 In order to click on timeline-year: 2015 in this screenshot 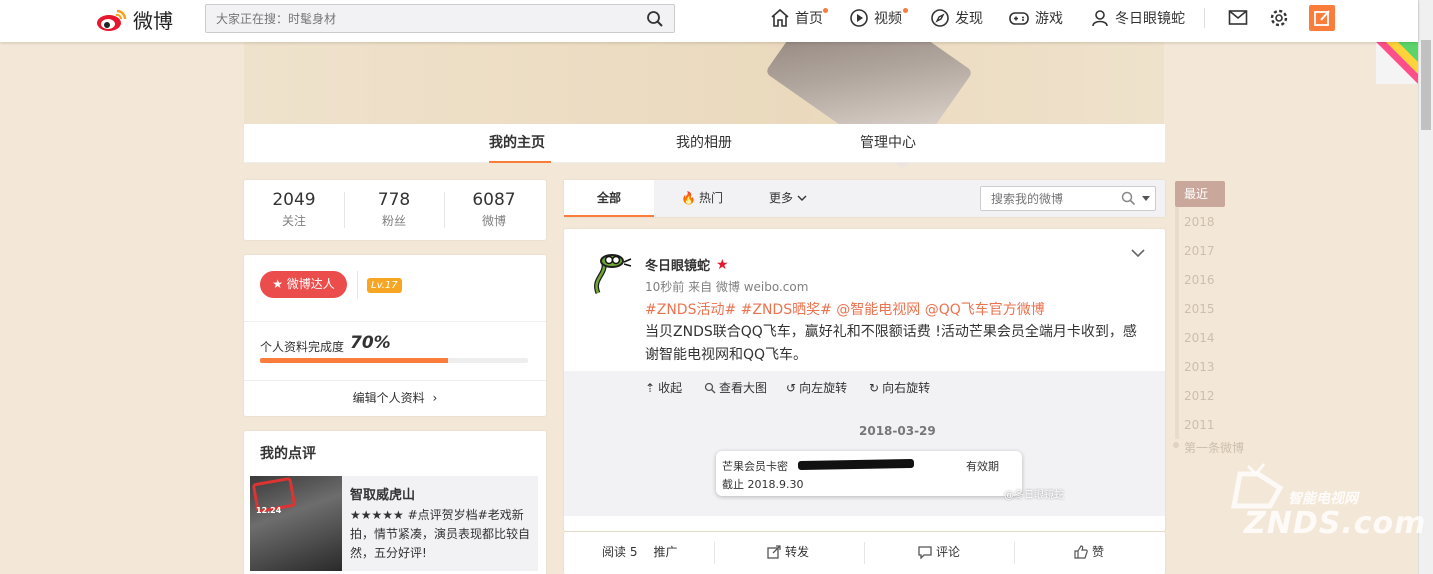, I will do `click(1199, 309)`.